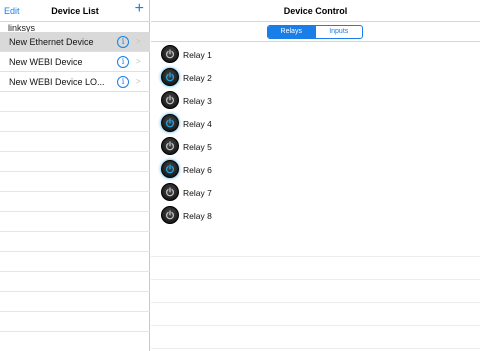  I want to click on device-name: New Ethernet Device, so click(51, 42).